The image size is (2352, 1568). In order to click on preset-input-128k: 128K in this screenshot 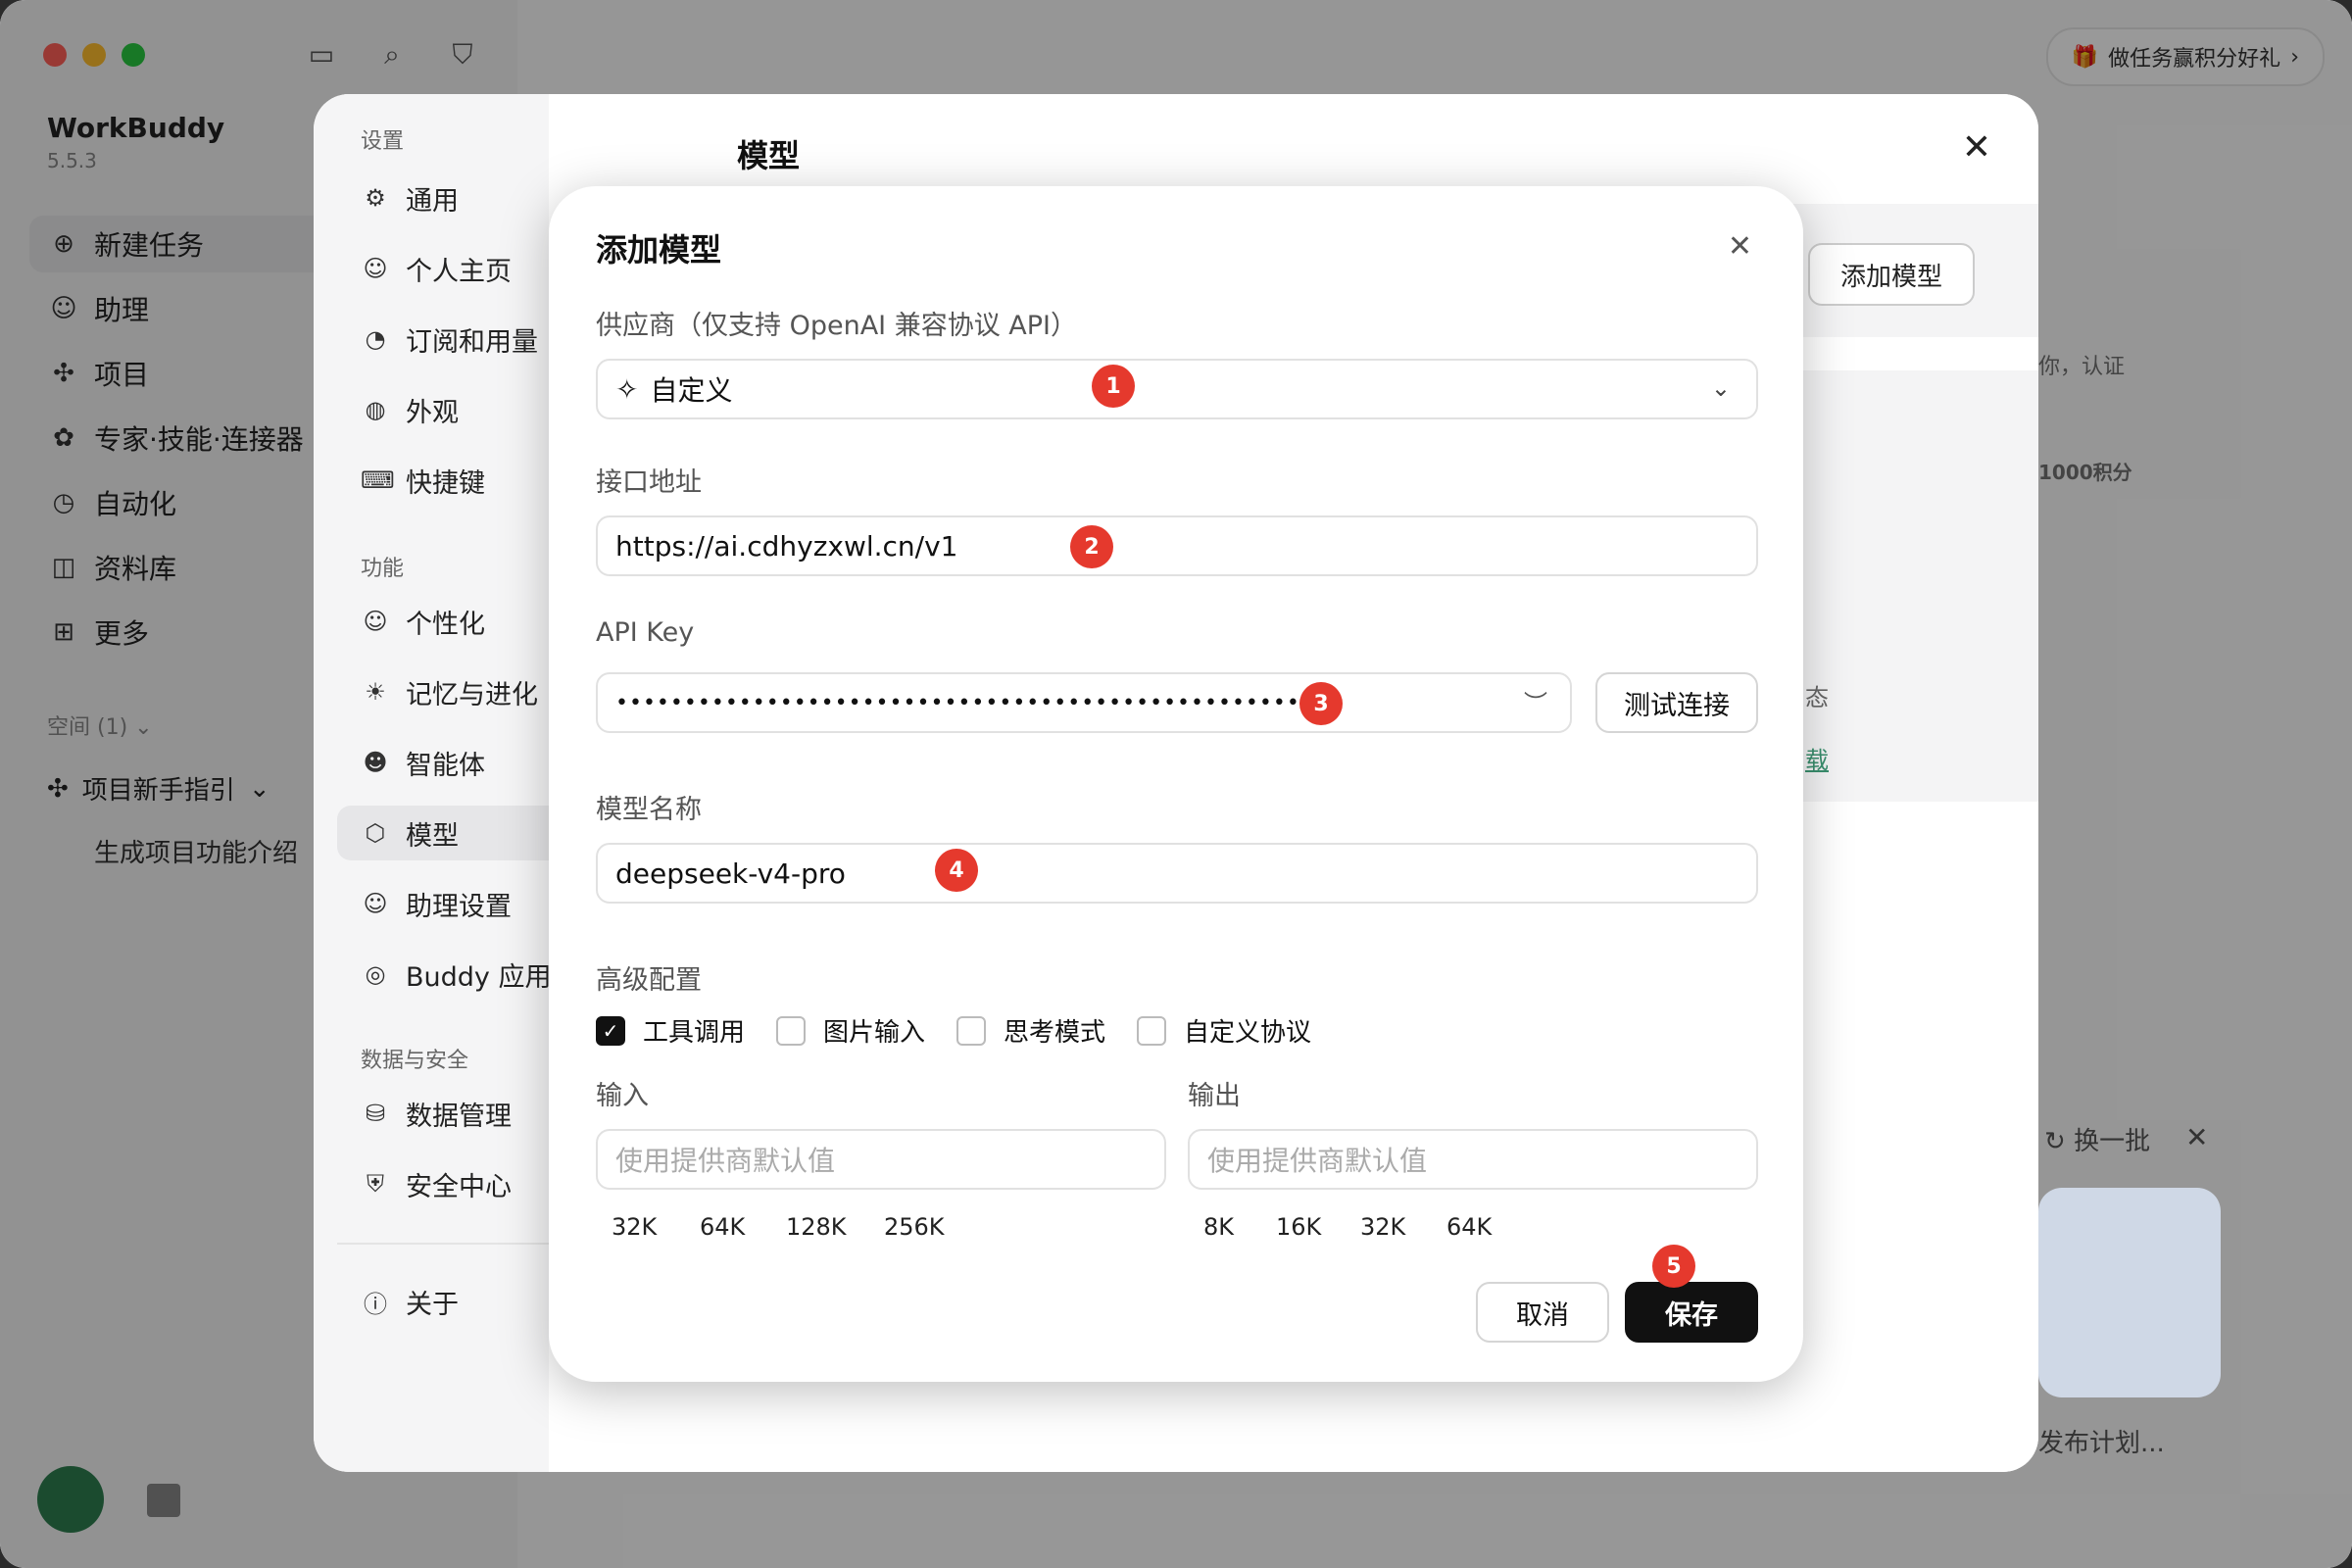, I will do `click(816, 1227)`.